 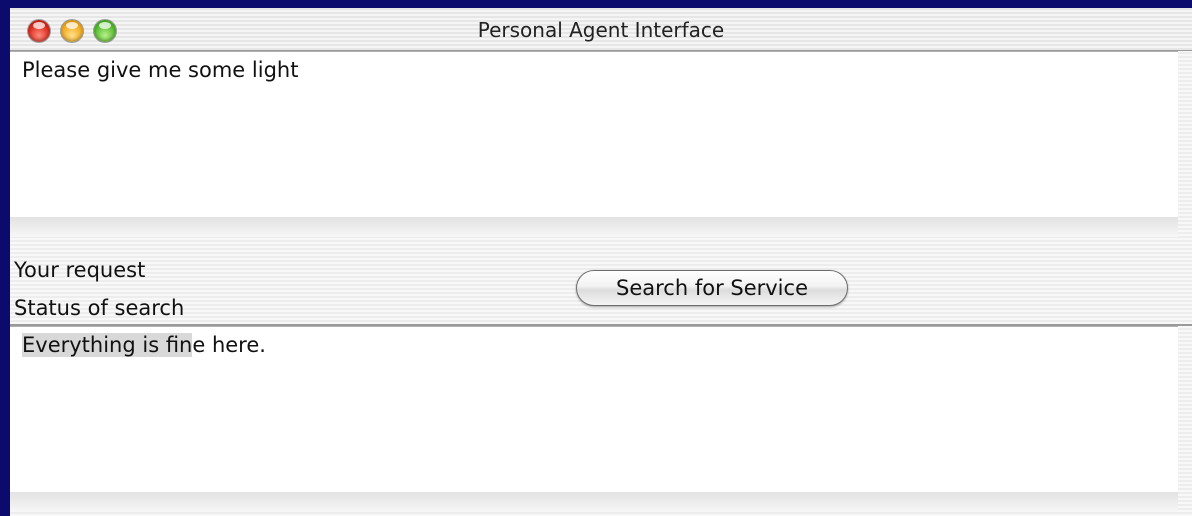 I want to click on search-button-label: Search for Service, so click(x=712, y=288).